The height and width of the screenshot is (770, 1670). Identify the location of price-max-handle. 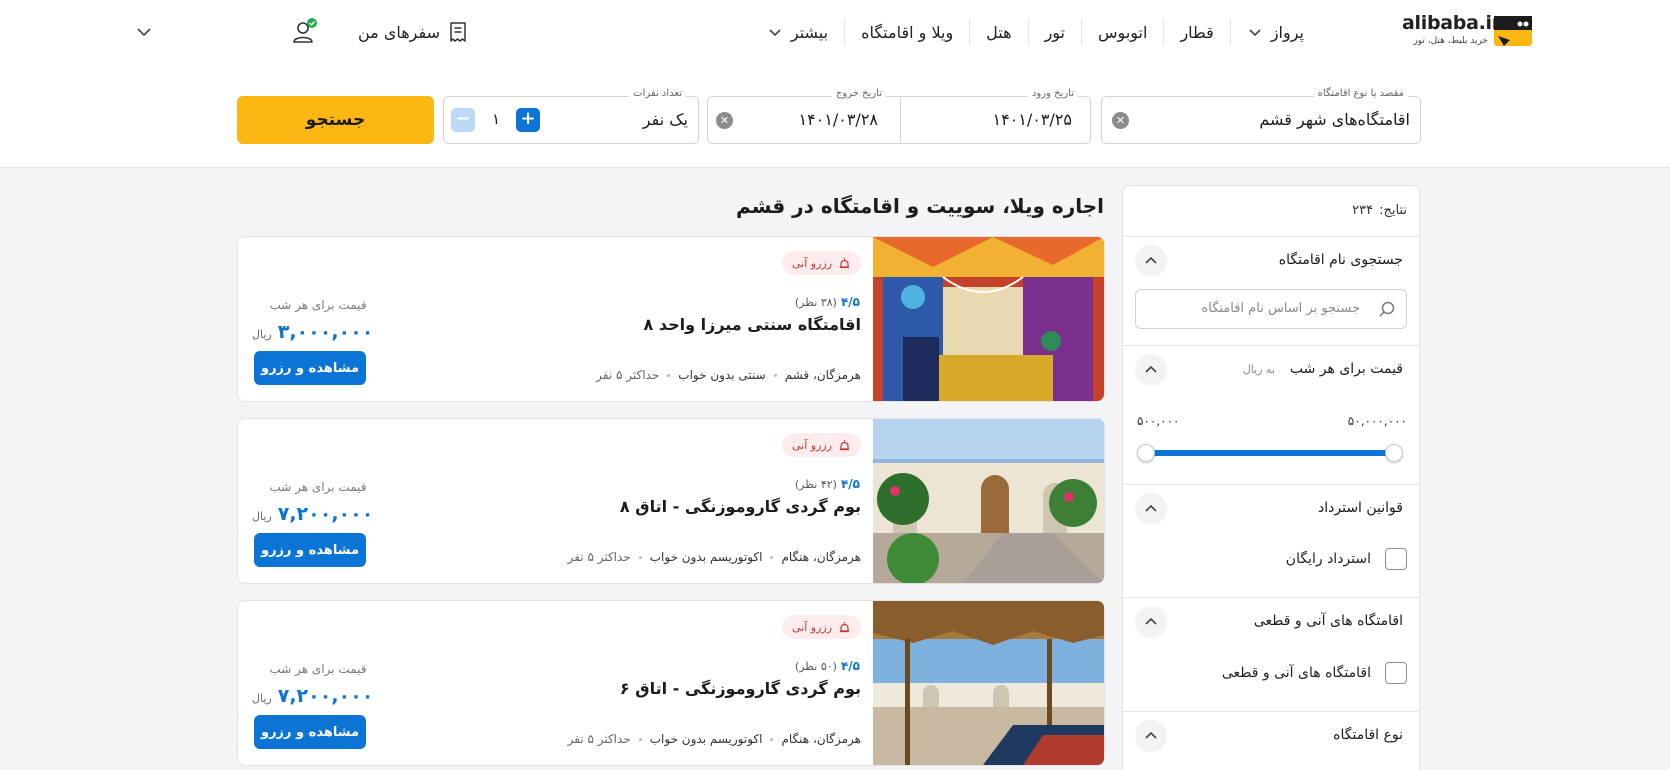
(1394, 453).